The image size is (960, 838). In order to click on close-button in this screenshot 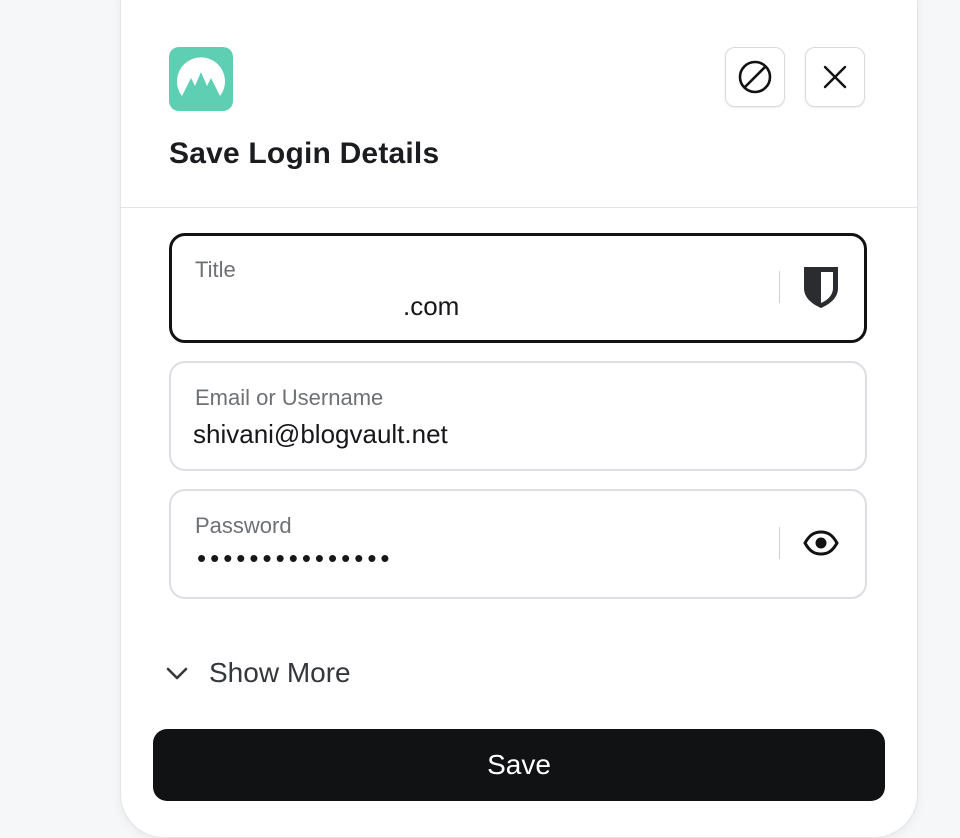, I will do `click(835, 77)`.